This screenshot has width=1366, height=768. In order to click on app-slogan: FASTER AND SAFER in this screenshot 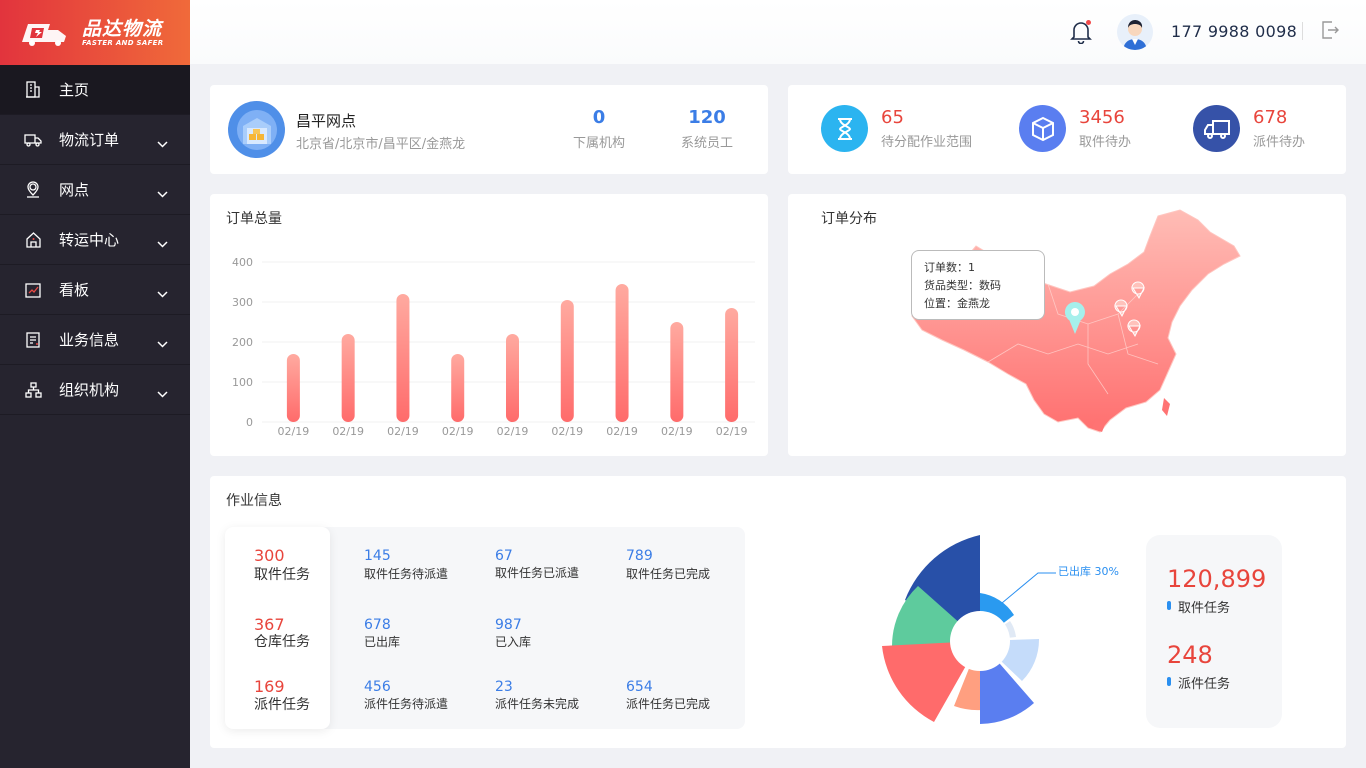, I will do `click(123, 42)`.